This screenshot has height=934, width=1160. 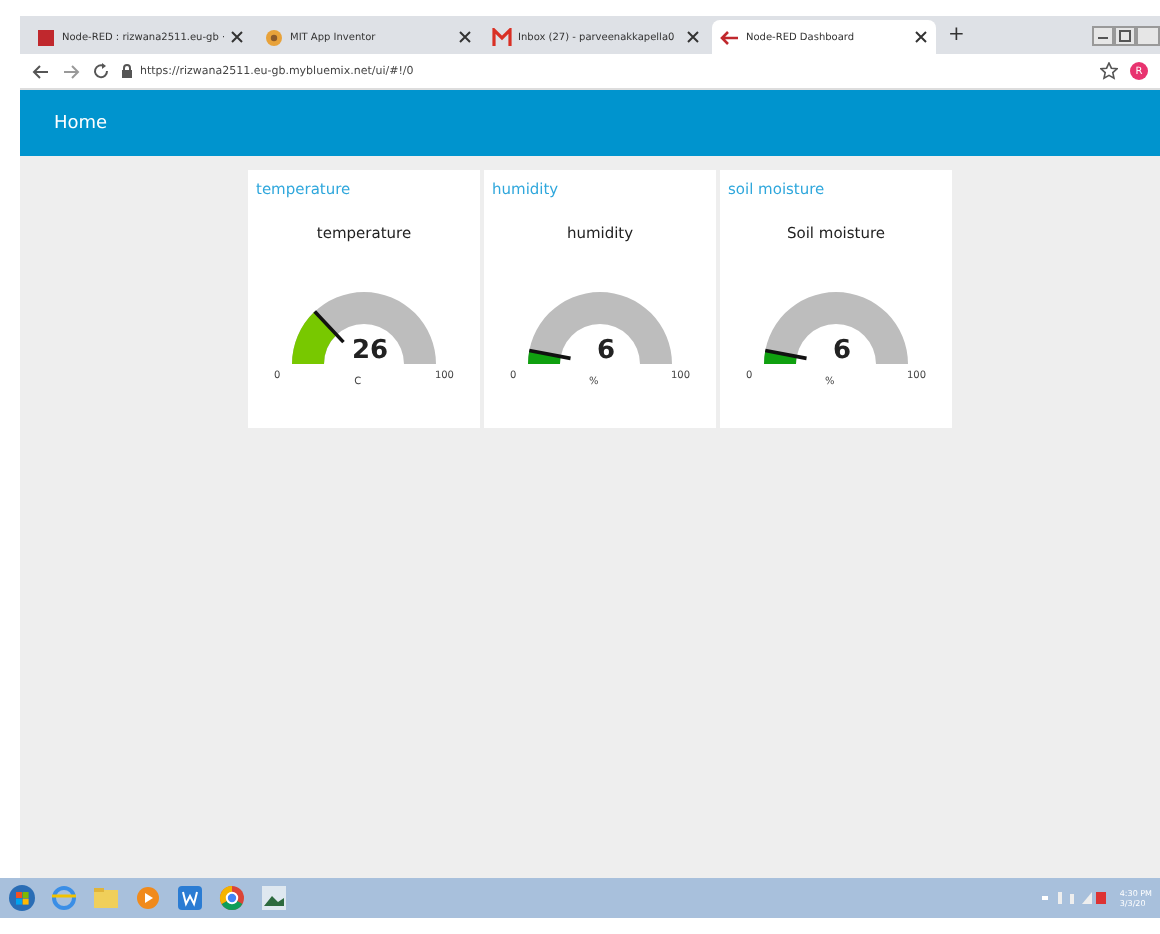 I want to click on page-title: Home, so click(x=81, y=123).